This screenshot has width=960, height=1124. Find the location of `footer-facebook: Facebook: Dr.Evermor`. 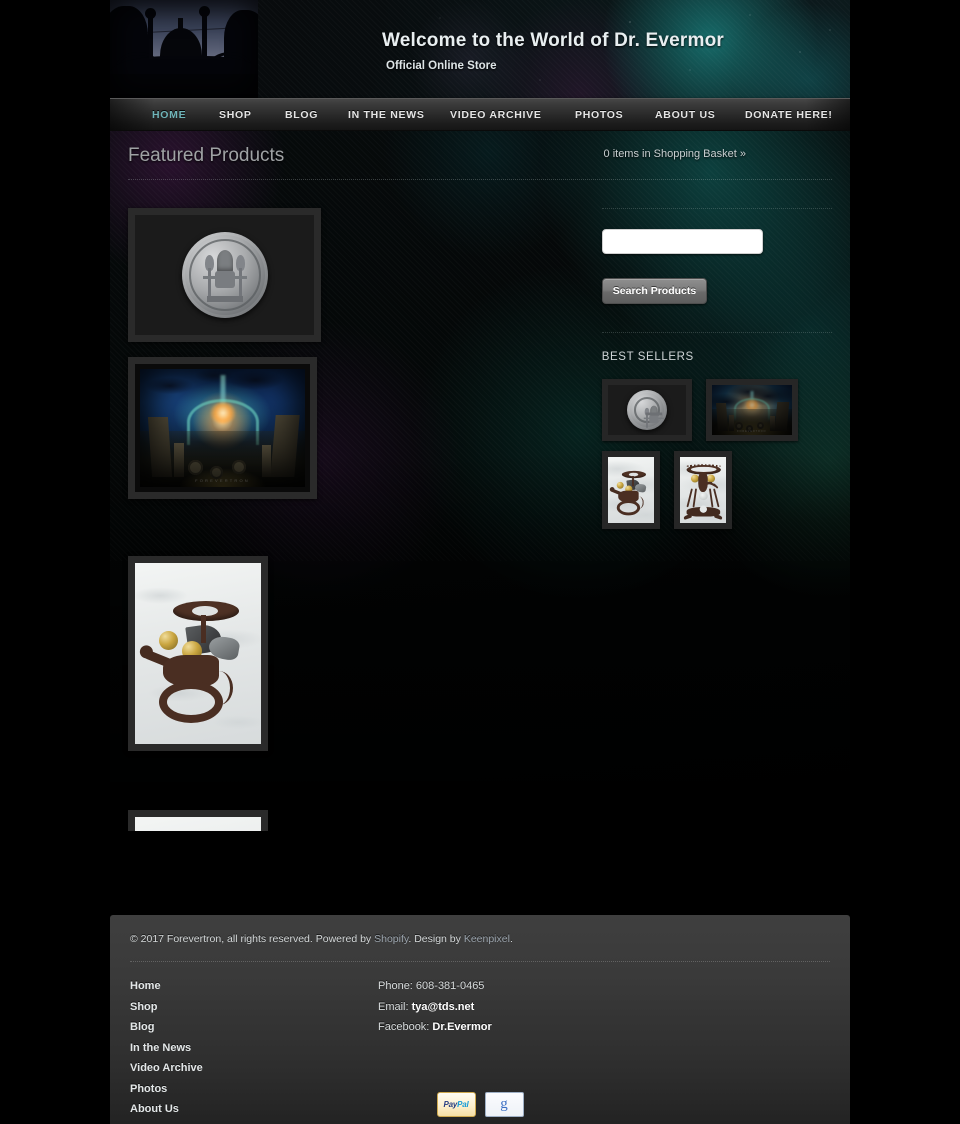

footer-facebook: Facebook: Dr.Evermor is located at coordinates (435, 1027).